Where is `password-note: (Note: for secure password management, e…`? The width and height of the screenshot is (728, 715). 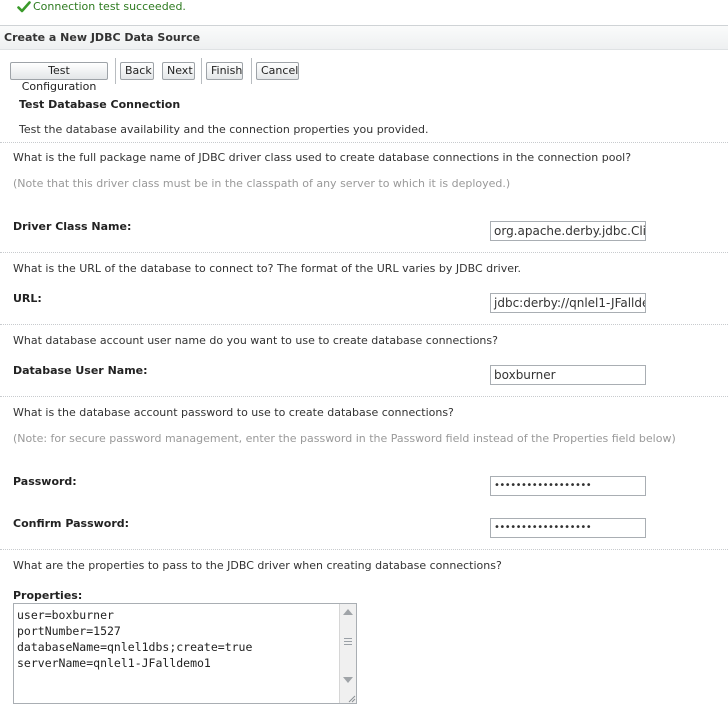
password-note: (Note: for secure password management, e… is located at coordinates (344, 438).